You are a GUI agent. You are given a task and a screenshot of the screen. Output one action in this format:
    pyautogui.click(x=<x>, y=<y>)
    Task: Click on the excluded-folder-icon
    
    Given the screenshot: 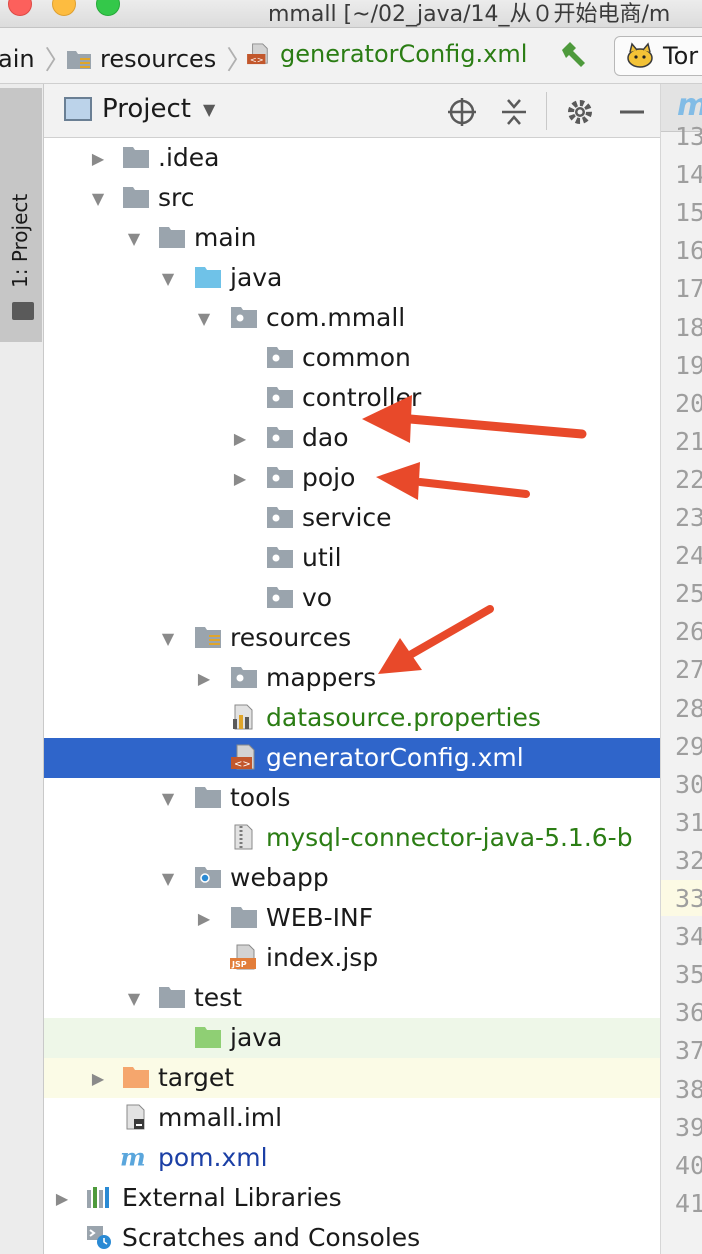 What is the action you would take?
    pyautogui.click(x=136, y=1077)
    